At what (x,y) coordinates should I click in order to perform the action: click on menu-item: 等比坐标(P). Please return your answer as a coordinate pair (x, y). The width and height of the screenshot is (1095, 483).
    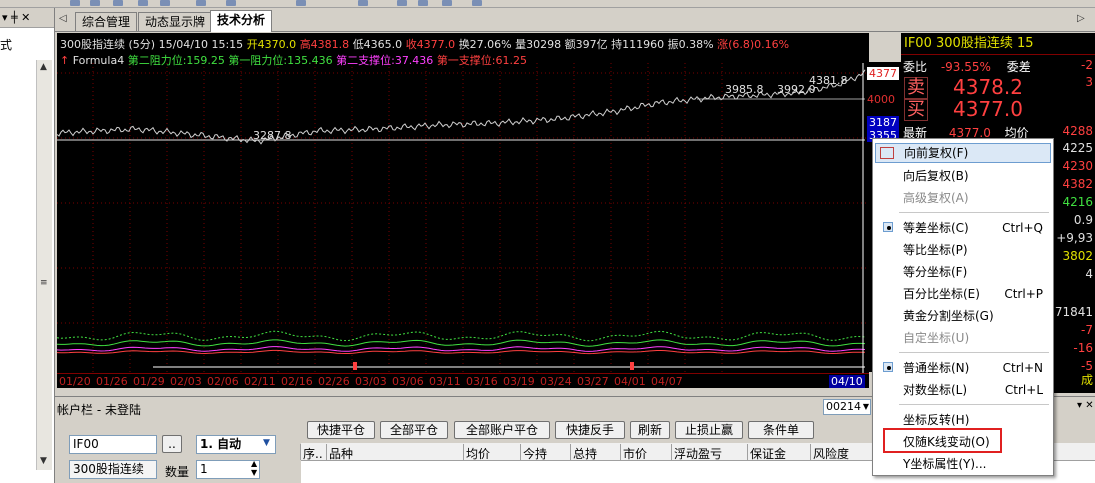
    Looking at the image, I should click on (963, 250).